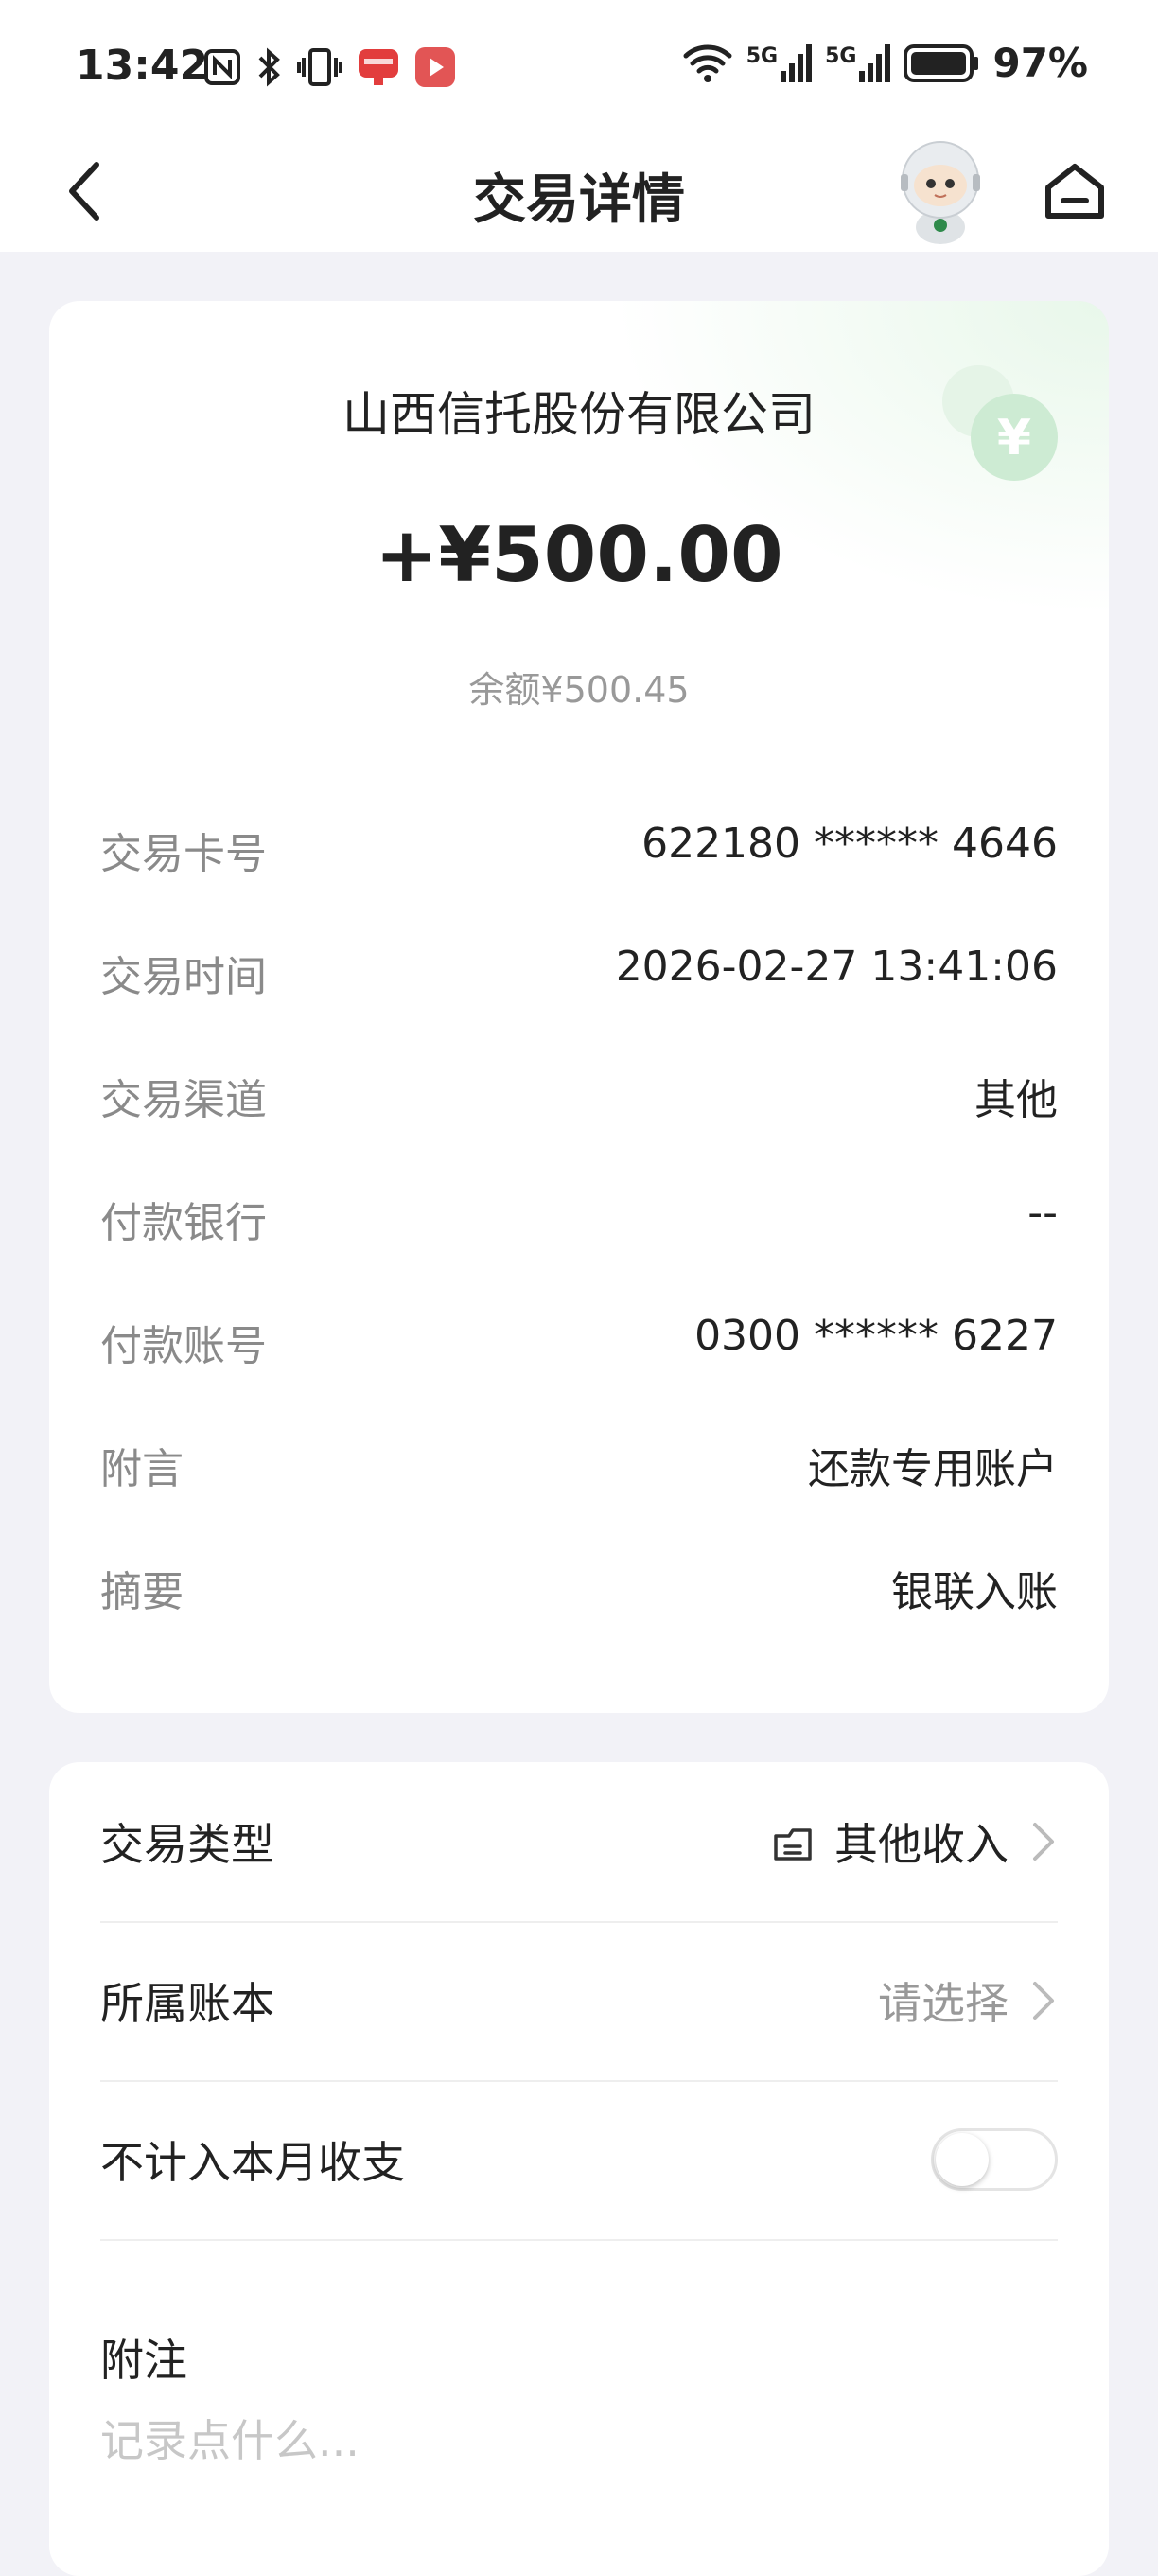 The height and width of the screenshot is (2576, 1158). Describe the element at coordinates (143, 2360) in the screenshot. I see `note-label: 附注` at that location.